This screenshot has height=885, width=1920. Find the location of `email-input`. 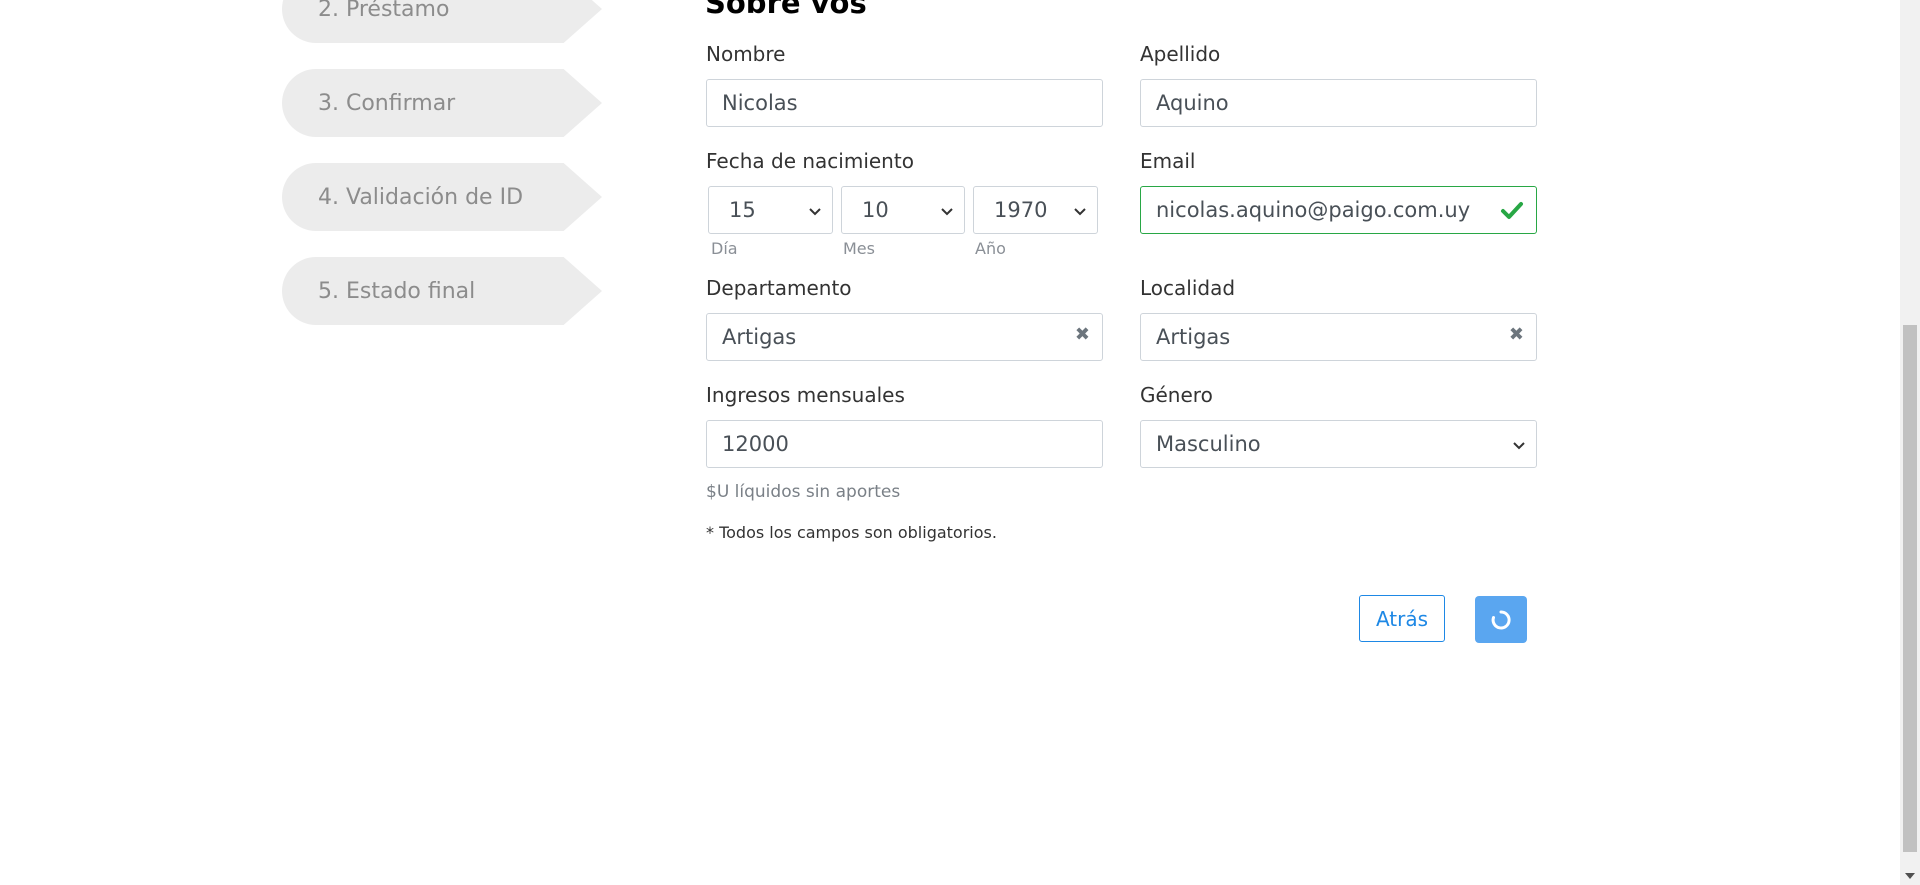

email-input is located at coordinates (1321, 210).